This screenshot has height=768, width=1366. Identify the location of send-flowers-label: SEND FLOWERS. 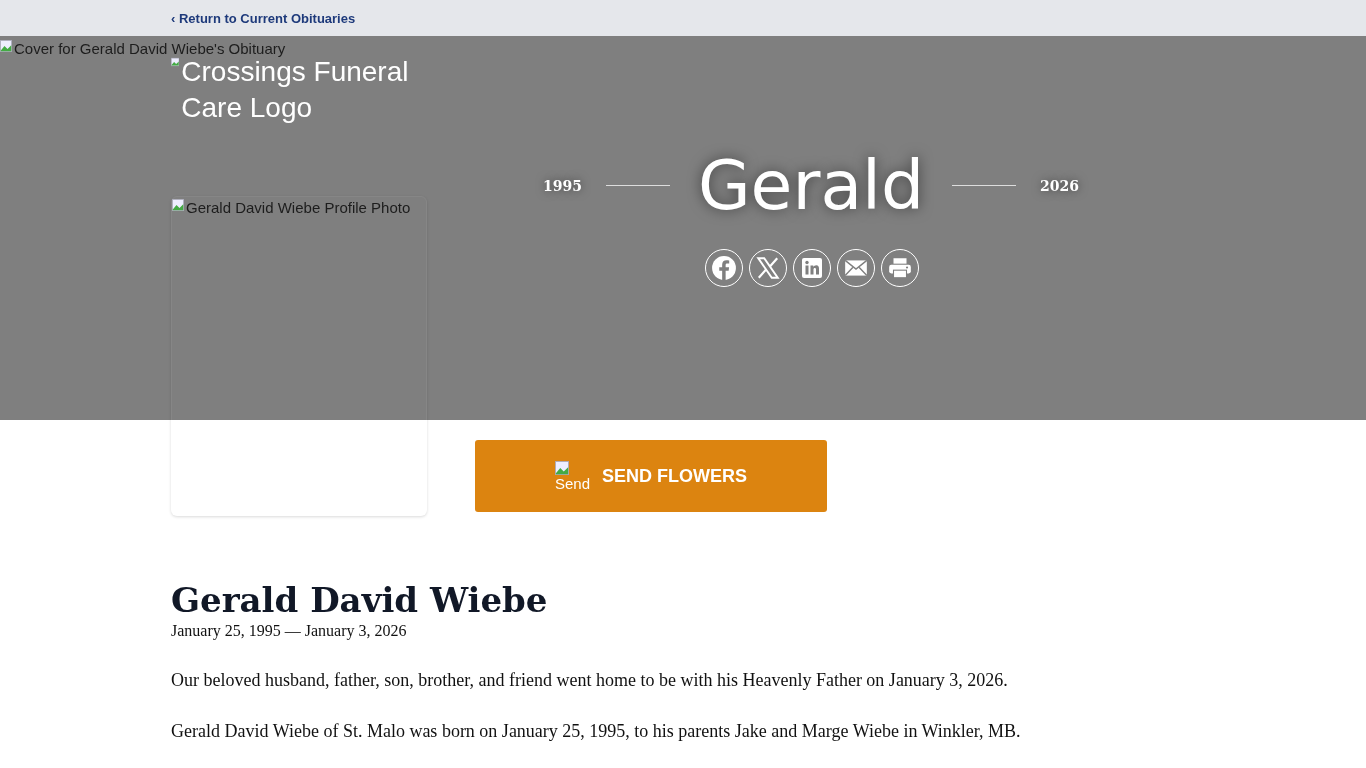
(675, 476).